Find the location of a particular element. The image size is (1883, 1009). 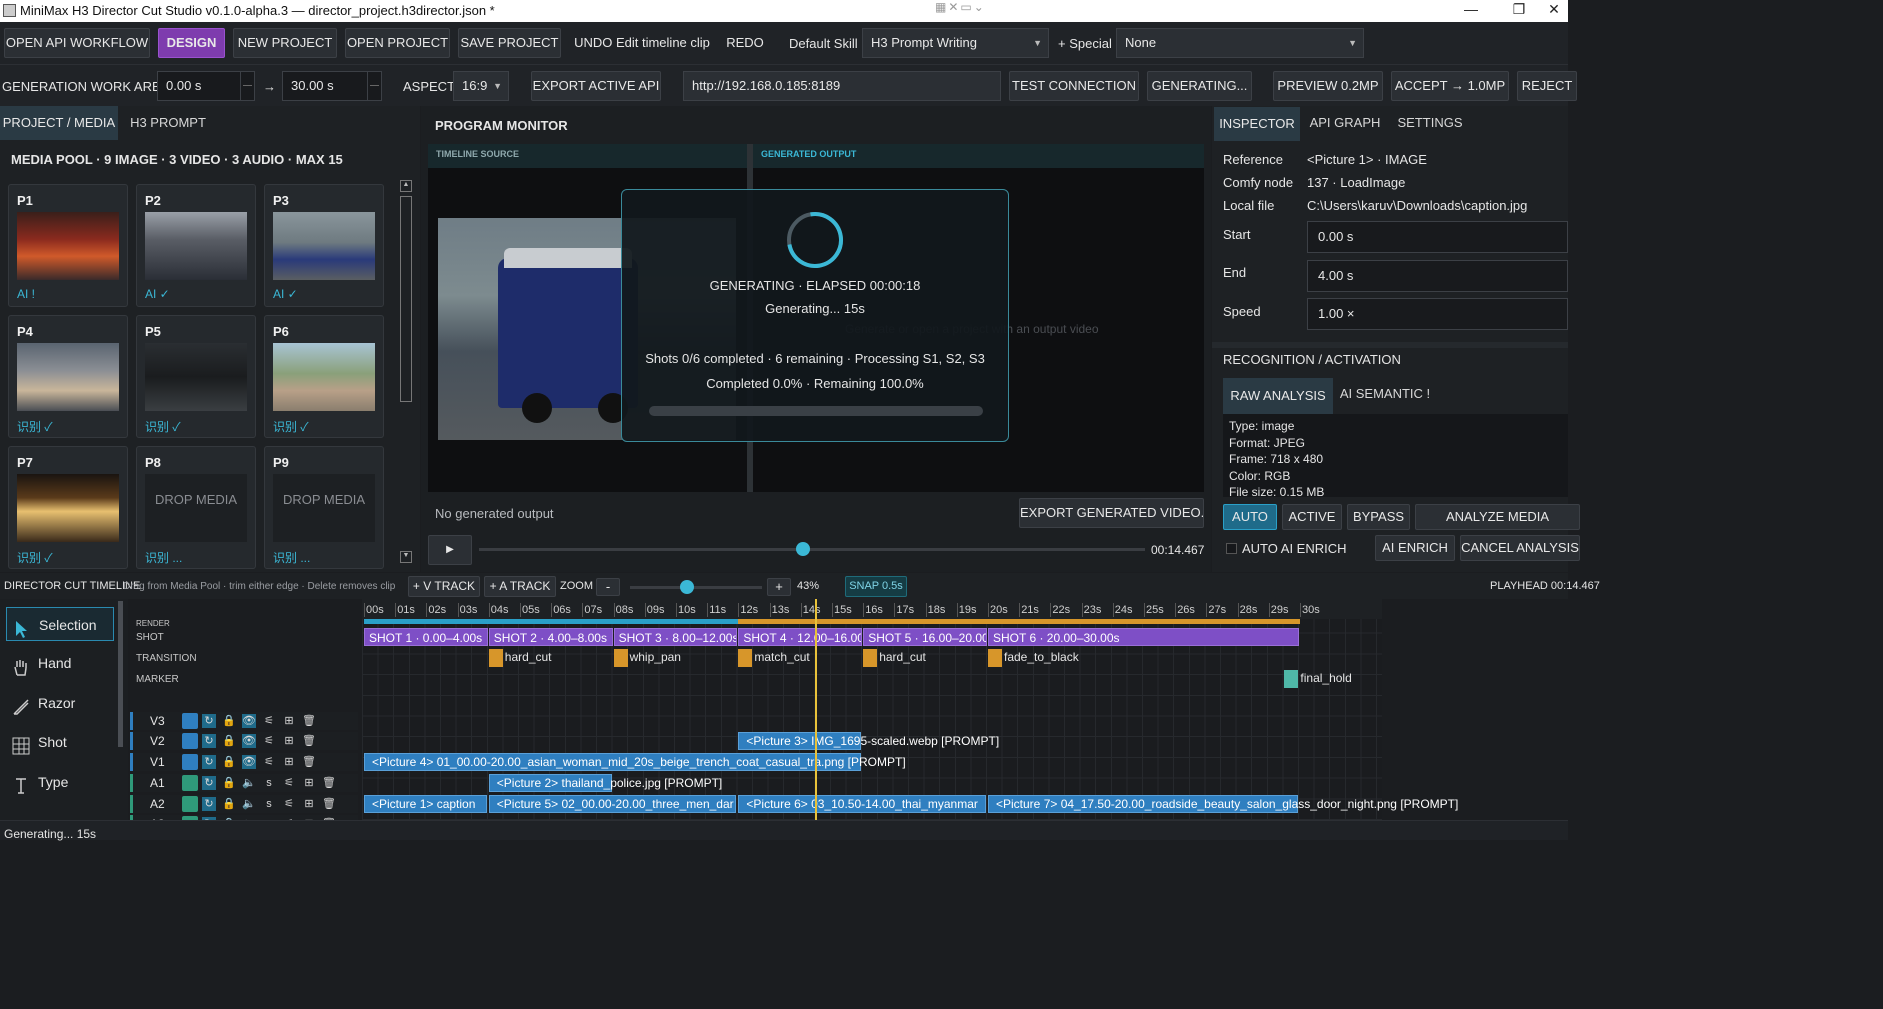

media-card-p7: P7 识别 ✓ is located at coordinates (68, 507).